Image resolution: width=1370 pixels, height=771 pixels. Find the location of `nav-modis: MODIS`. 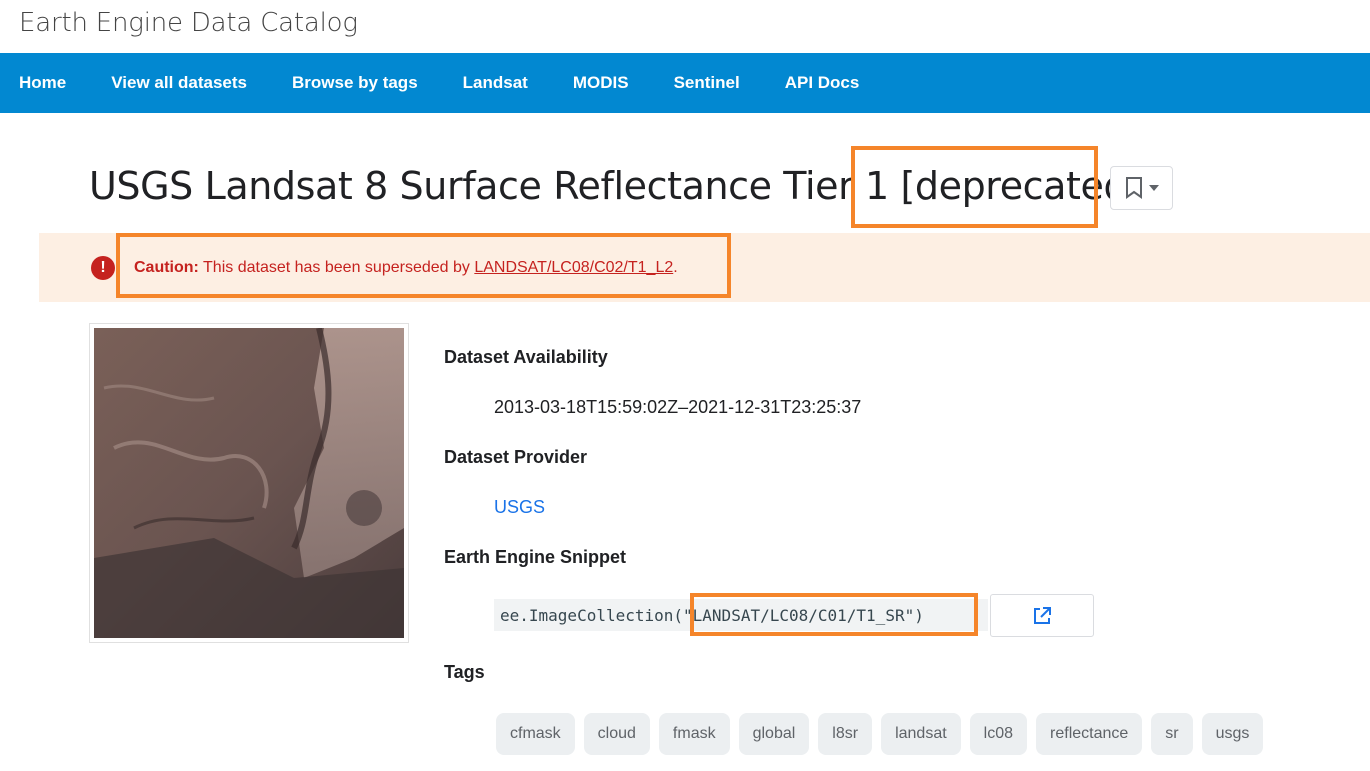

nav-modis: MODIS is located at coordinates (601, 83).